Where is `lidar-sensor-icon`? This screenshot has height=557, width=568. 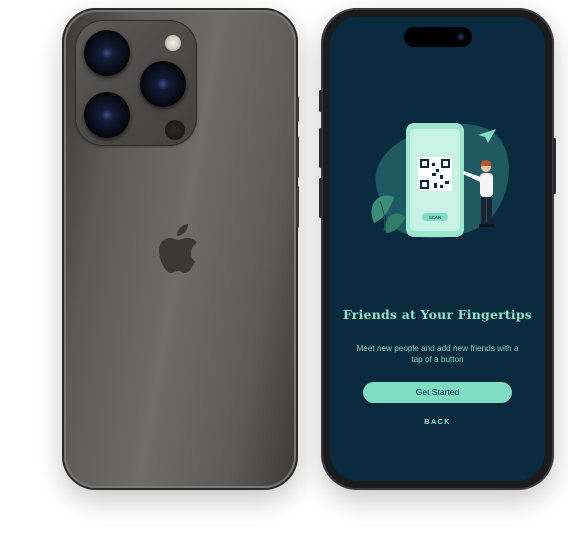
lidar-sensor-icon is located at coordinates (175, 130).